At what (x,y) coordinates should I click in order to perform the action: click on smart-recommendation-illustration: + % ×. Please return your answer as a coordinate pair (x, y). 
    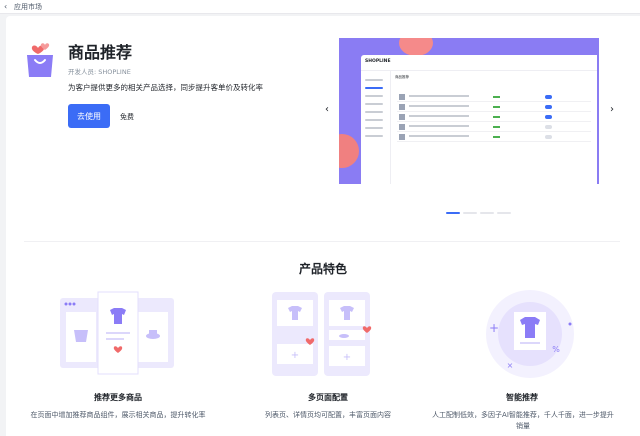
    Looking at the image, I should click on (530, 334).